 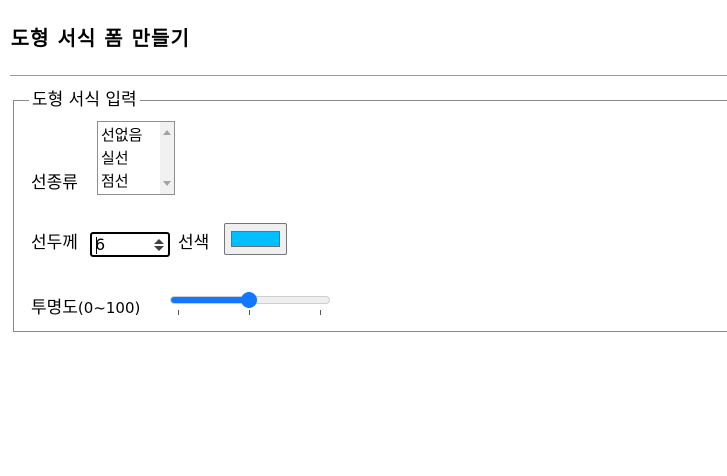 What do you see at coordinates (54, 308) in the screenshot?
I see `opacity-label-text: 투명도` at bounding box center [54, 308].